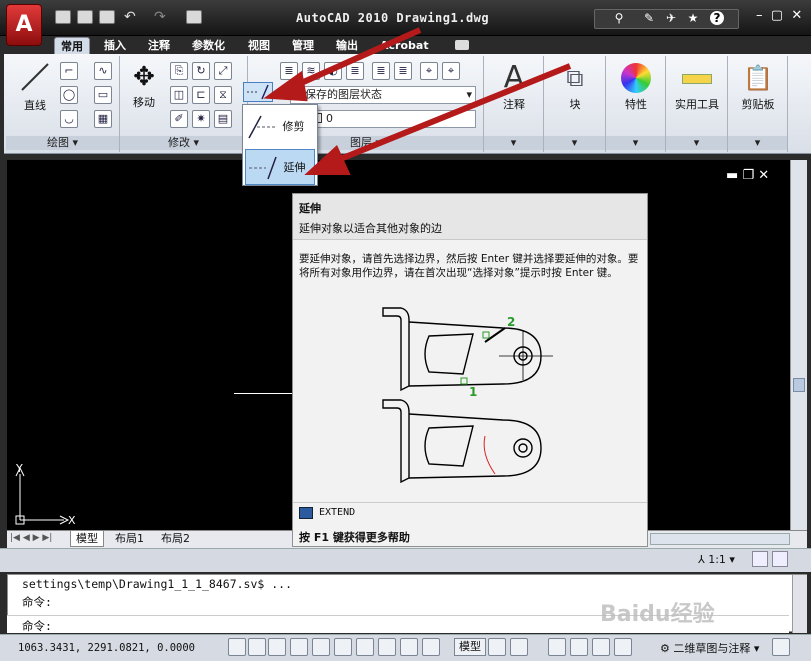 The width and height of the screenshot is (811, 661). What do you see at coordinates (35, 88) in the screenshot?
I see `line-button: 直线` at bounding box center [35, 88].